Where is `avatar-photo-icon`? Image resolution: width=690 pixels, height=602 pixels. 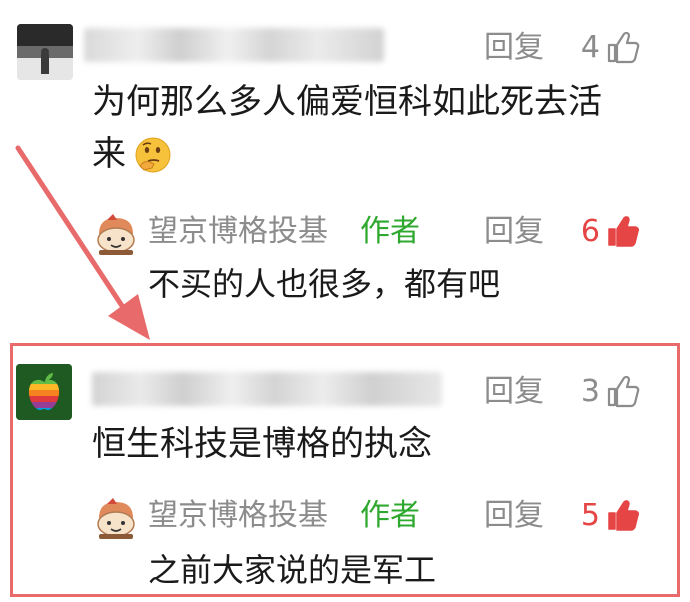 avatar-photo-icon is located at coordinates (45, 52).